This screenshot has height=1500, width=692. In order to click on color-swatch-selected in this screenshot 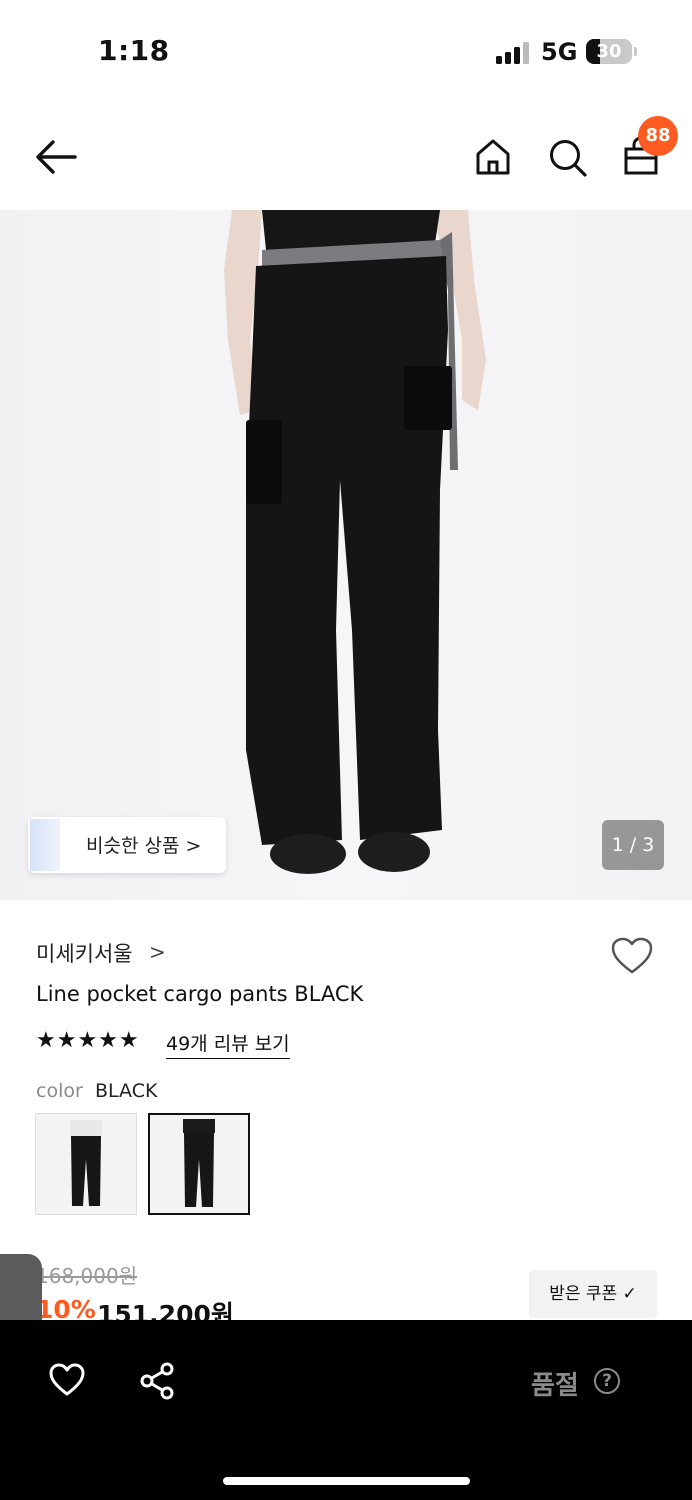, I will do `click(199, 1164)`.